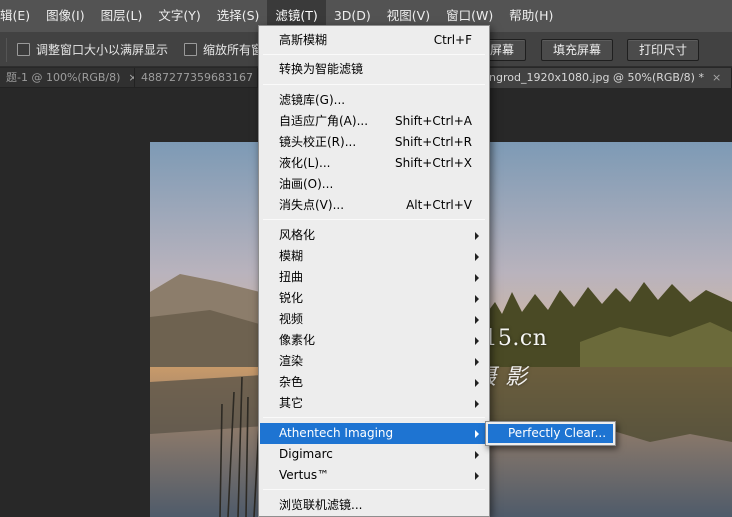 This screenshot has width=732, height=517. I want to click on menu-item-distort: 扭曲, so click(374, 277).